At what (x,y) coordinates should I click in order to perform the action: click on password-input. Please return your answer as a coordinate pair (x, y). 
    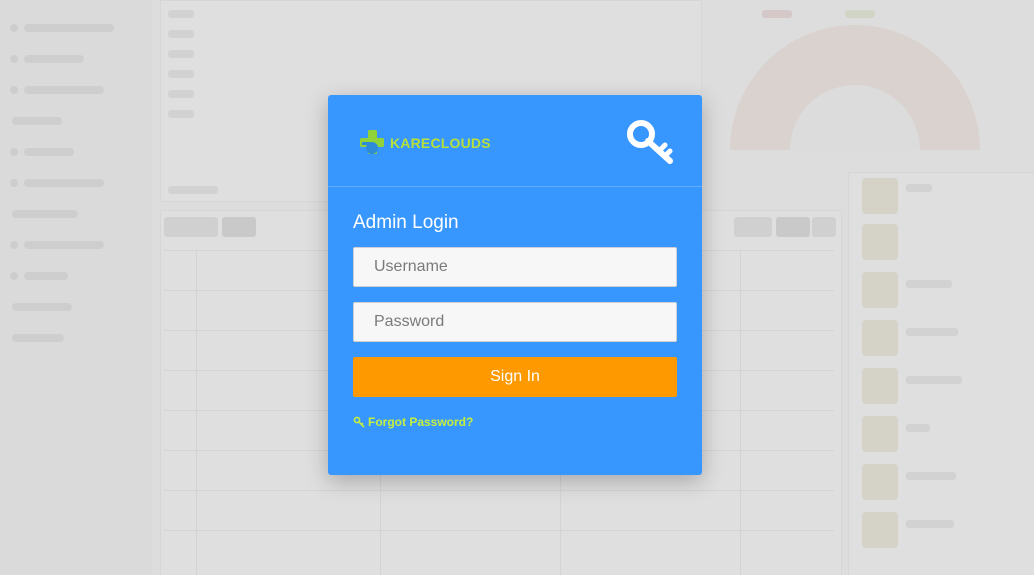
    Looking at the image, I should click on (515, 322).